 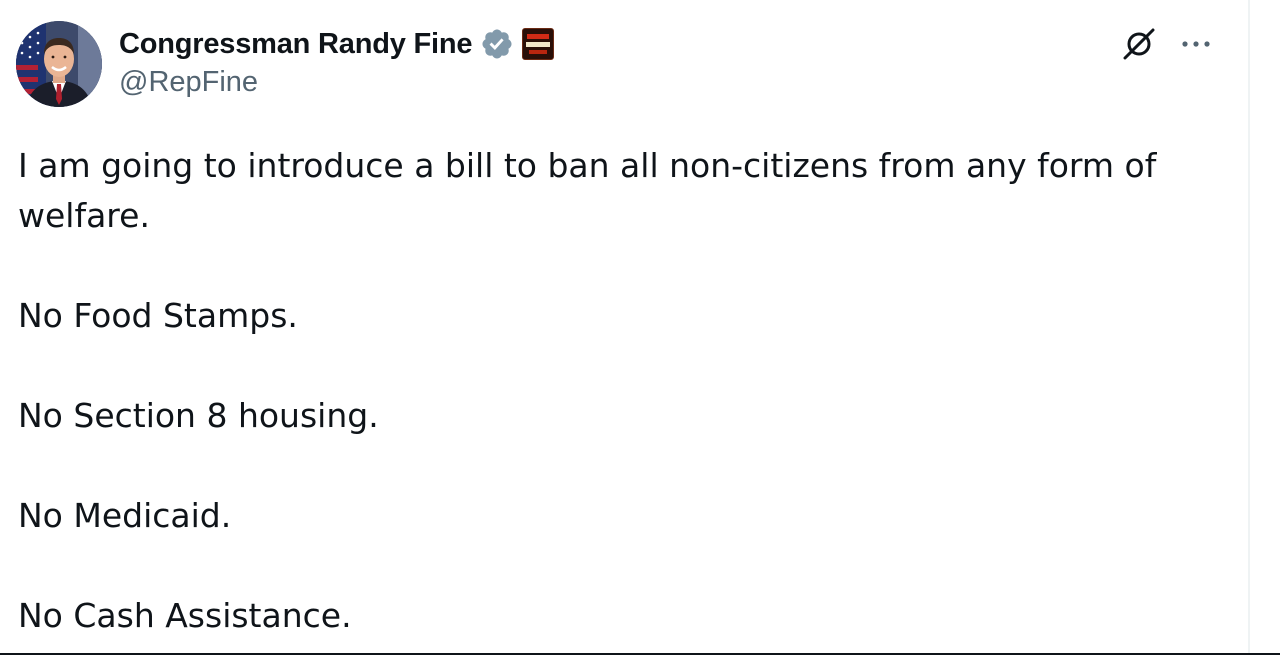 What do you see at coordinates (1249, 327) in the screenshot?
I see `timeline-border` at bounding box center [1249, 327].